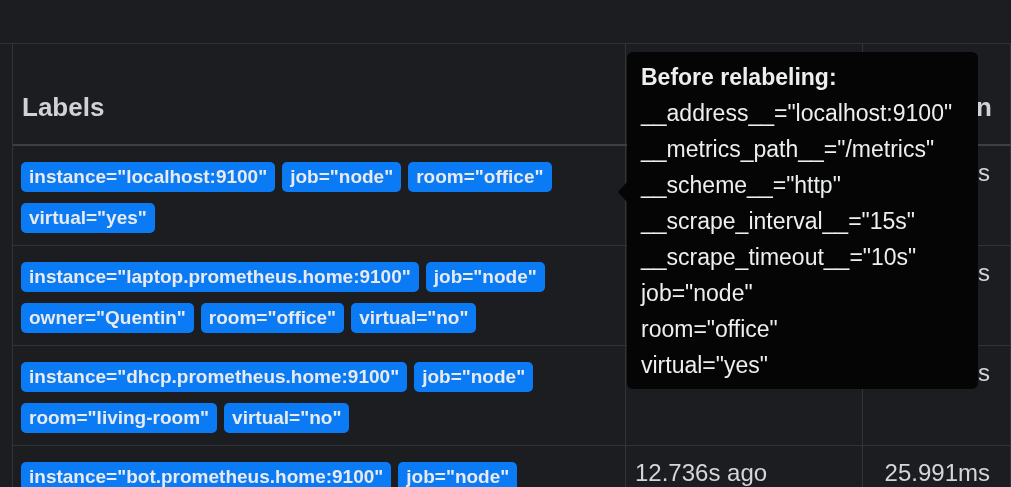  What do you see at coordinates (741, 185) in the screenshot?
I see `tooltip-label: __scheme__="http"` at bounding box center [741, 185].